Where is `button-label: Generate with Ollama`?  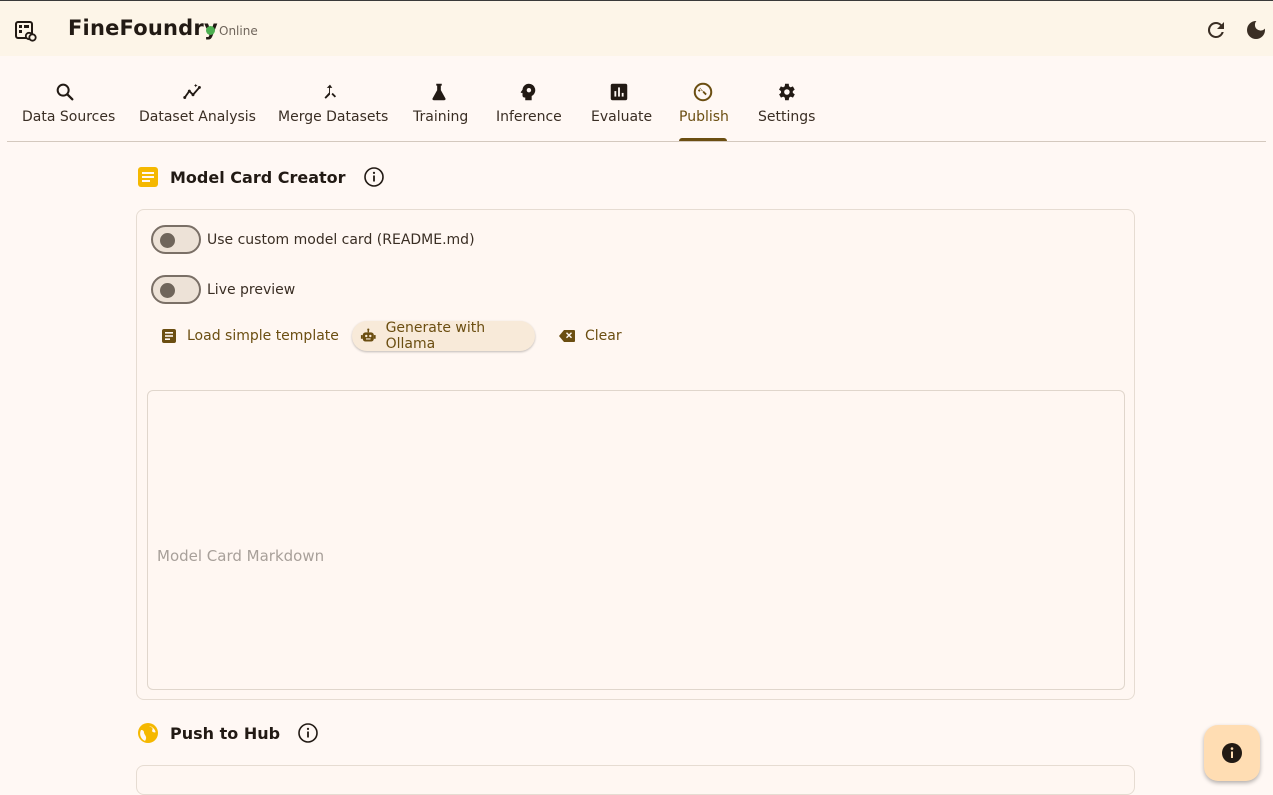 button-label: Generate with Ollama is located at coordinates (435, 336).